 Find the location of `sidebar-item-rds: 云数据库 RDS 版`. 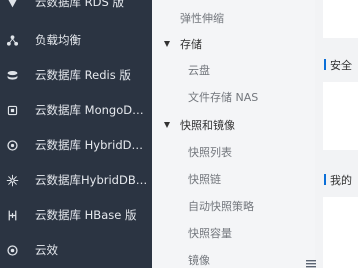

sidebar-item-rds: 云数据库 RDS 版 is located at coordinates (76, 8).